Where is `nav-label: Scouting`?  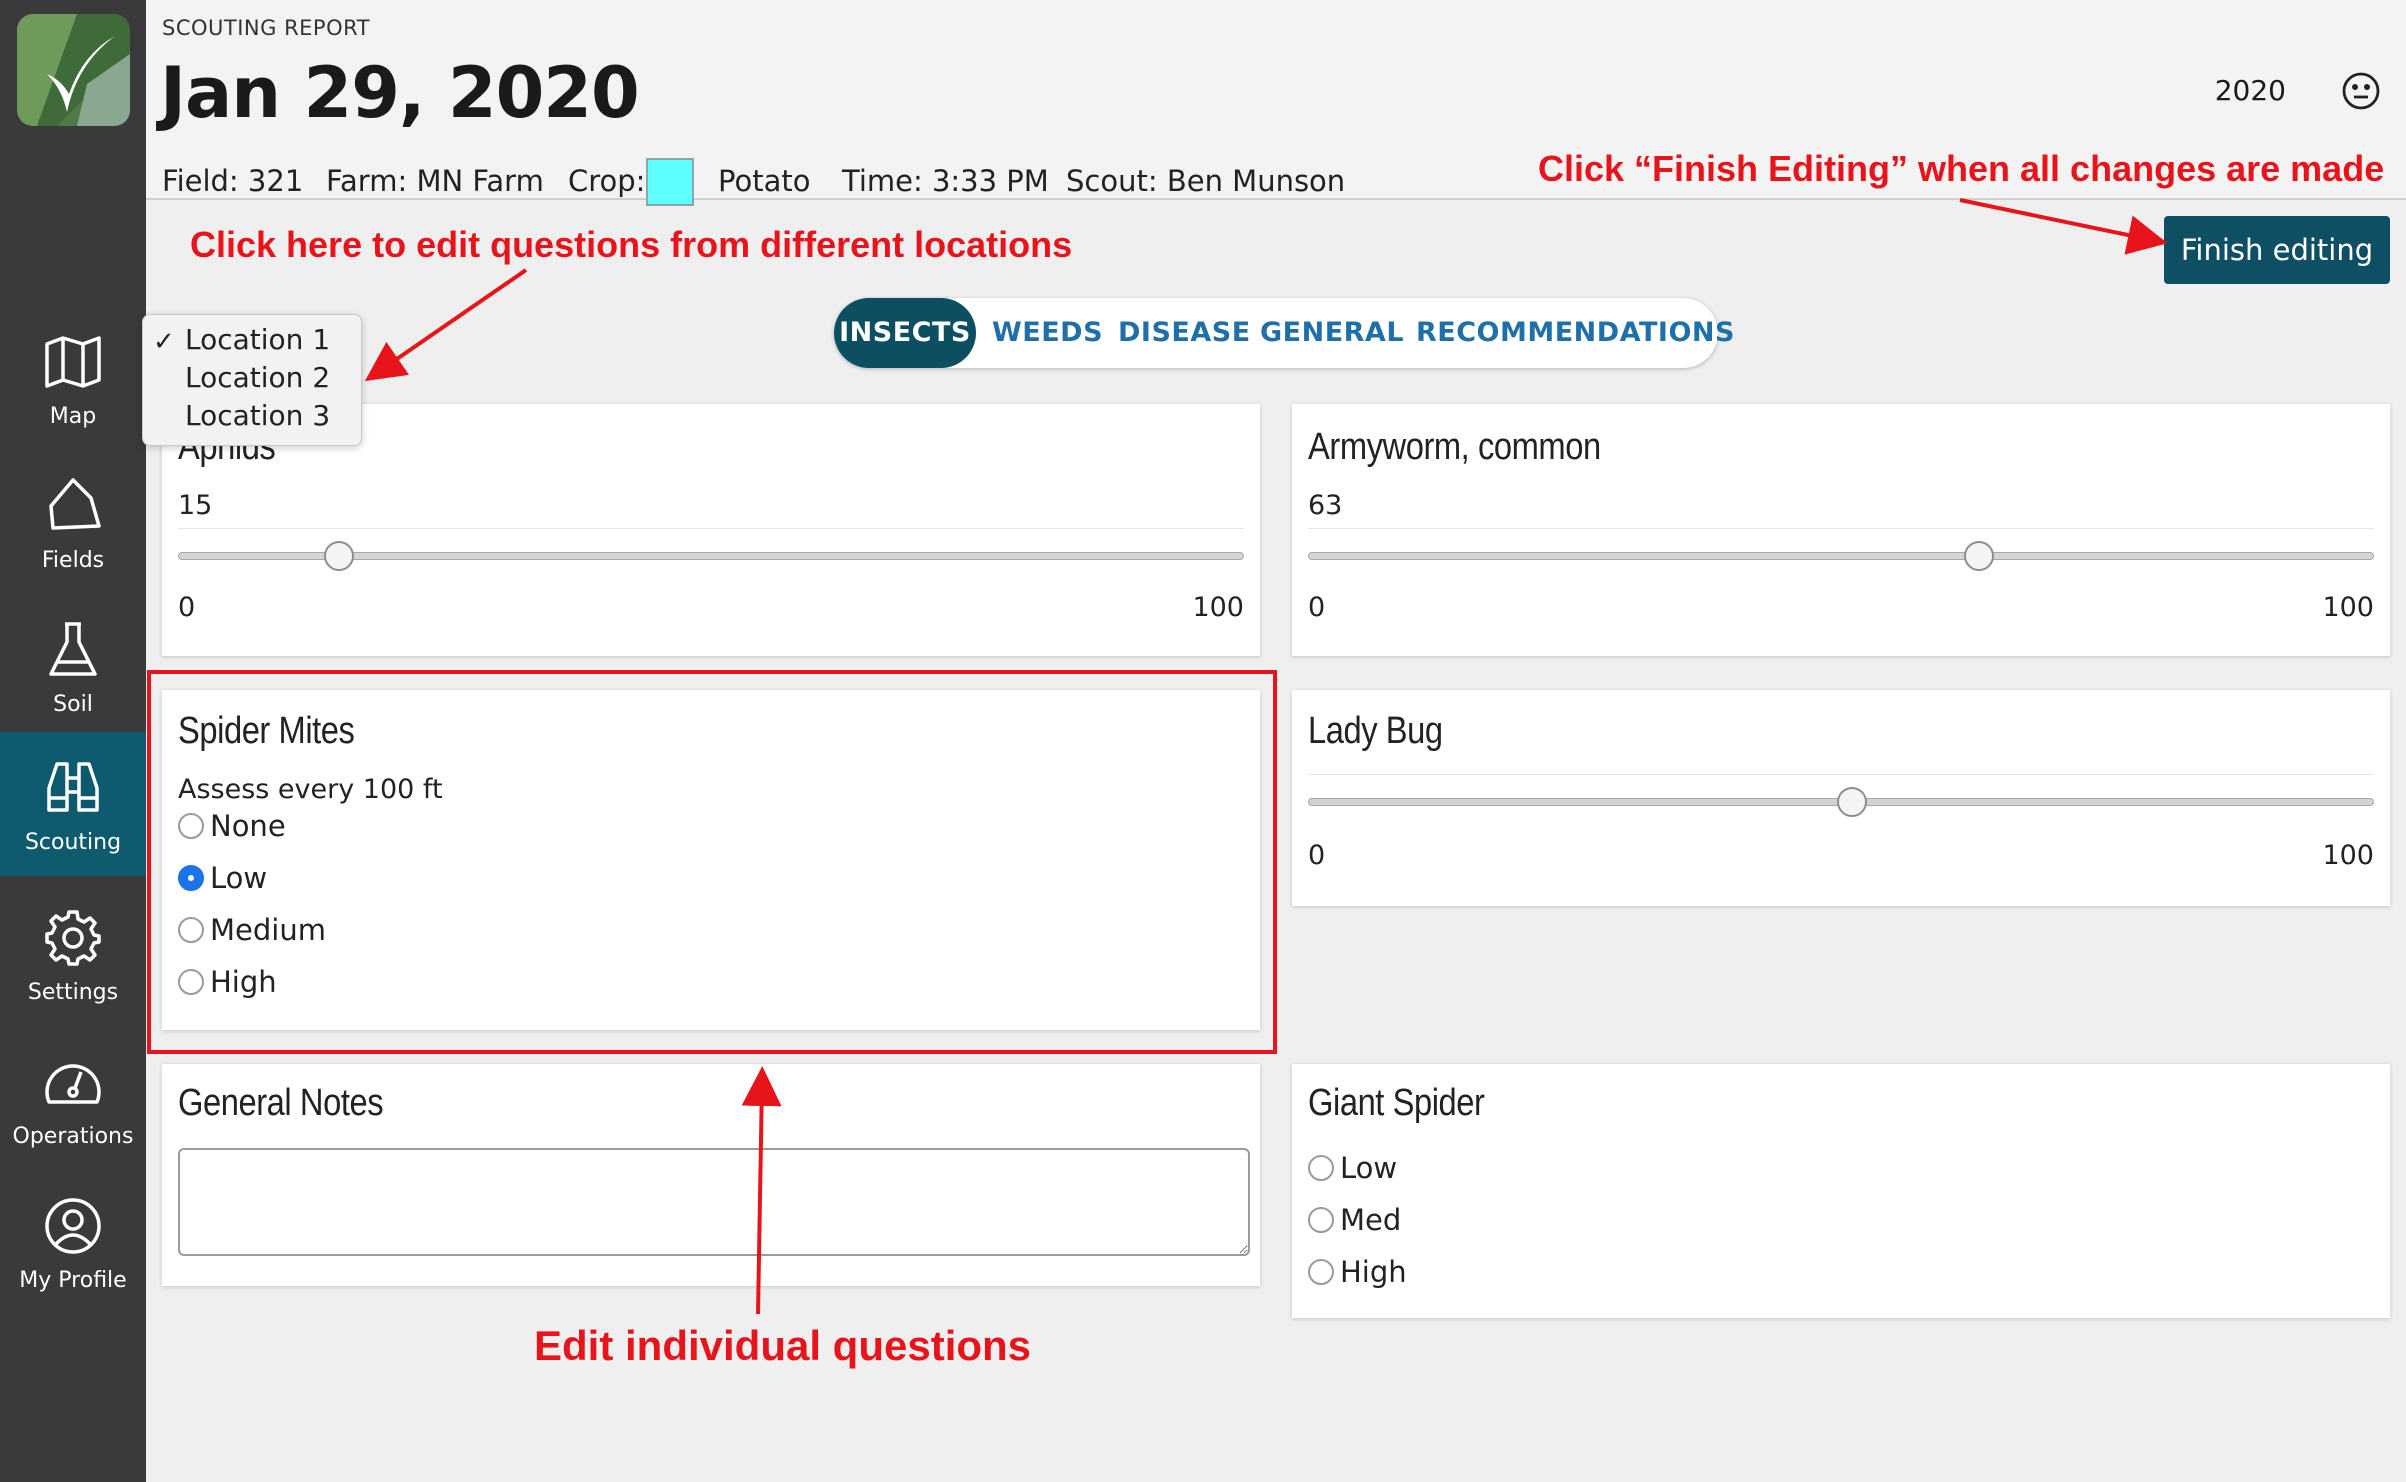
nav-label: Scouting is located at coordinates (73, 842).